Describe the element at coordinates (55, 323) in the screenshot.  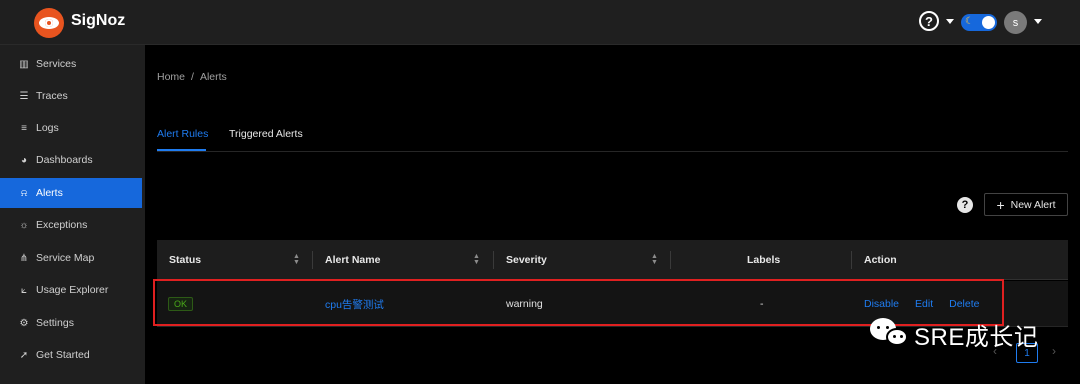
I see `sidebar-item-label: Settings` at that location.